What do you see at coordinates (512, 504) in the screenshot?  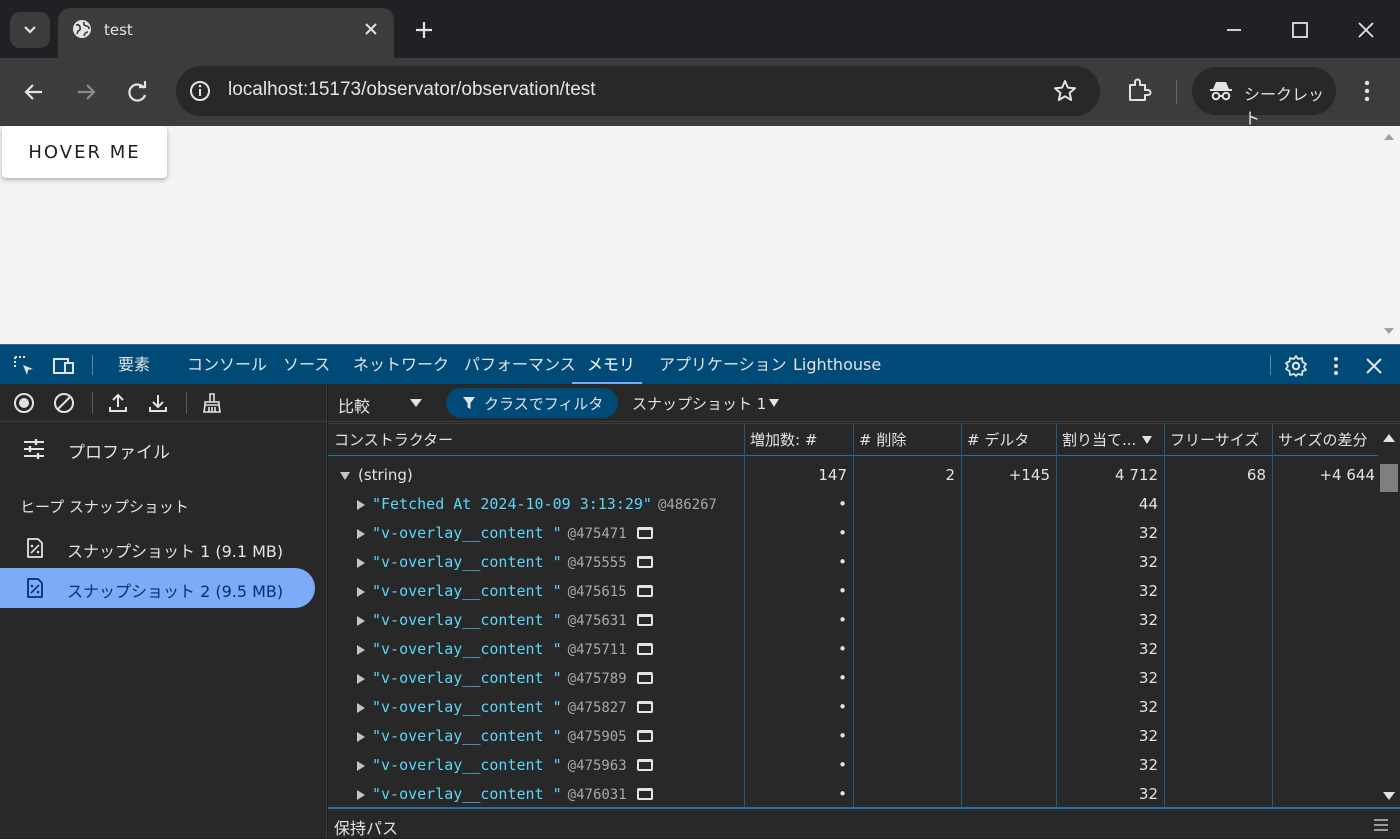 I see `string-literal: "Fetched At 2024-10-09 3:13:29"` at bounding box center [512, 504].